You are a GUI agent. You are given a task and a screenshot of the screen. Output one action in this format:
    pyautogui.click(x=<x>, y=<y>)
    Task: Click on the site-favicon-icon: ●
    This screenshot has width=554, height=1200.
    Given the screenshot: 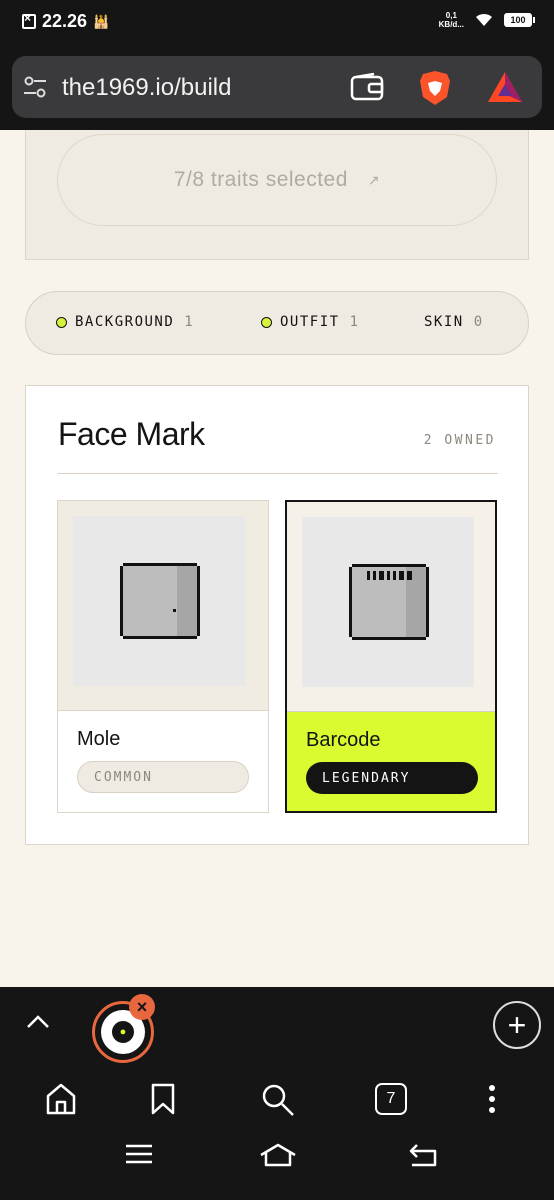 What is the action you would take?
    pyautogui.click(x=123, y=1032)
    